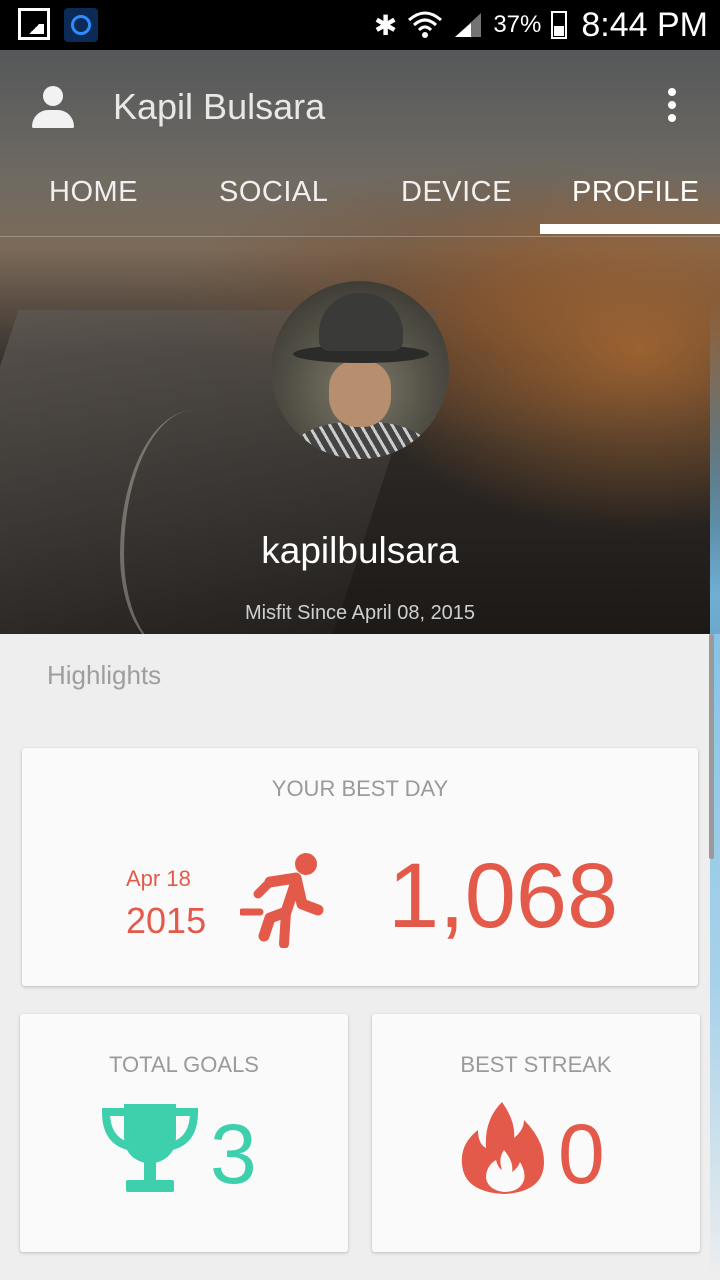  I want to click on battery-percent: 37%, so click(517, 24).